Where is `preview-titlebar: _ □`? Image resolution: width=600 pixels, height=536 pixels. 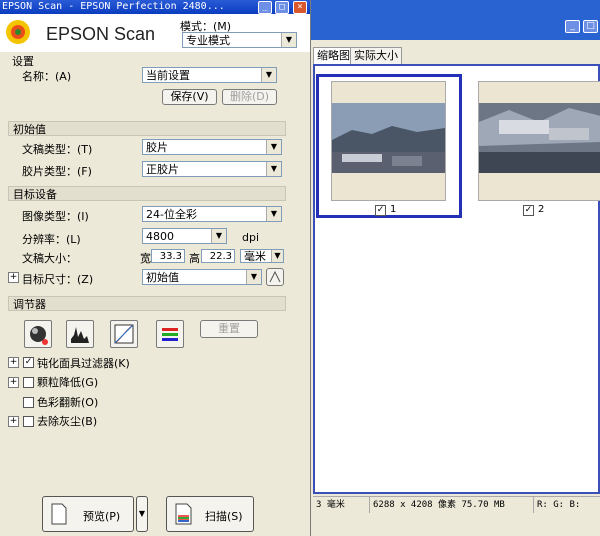 preview-titlebar: _ □ is located at coordinates (455, 20).